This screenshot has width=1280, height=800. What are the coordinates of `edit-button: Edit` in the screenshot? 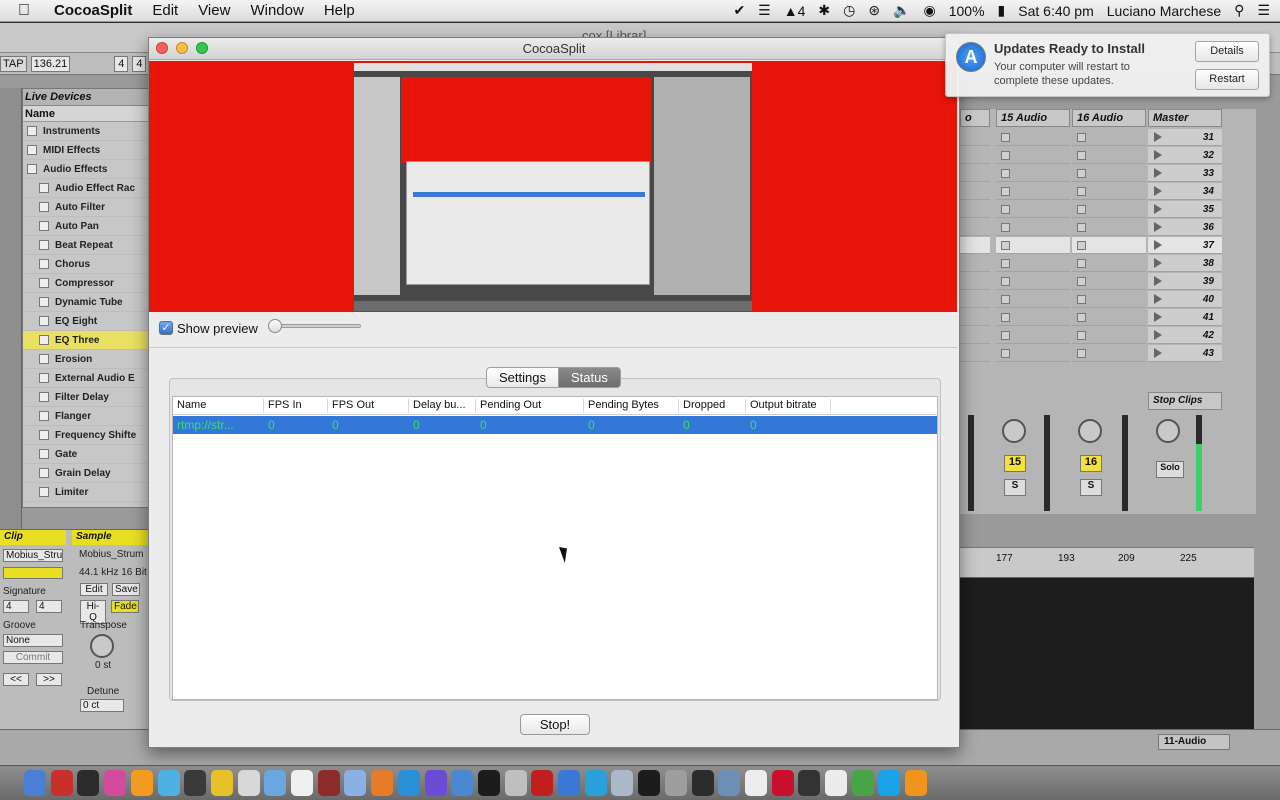 It's located at (94, 589).